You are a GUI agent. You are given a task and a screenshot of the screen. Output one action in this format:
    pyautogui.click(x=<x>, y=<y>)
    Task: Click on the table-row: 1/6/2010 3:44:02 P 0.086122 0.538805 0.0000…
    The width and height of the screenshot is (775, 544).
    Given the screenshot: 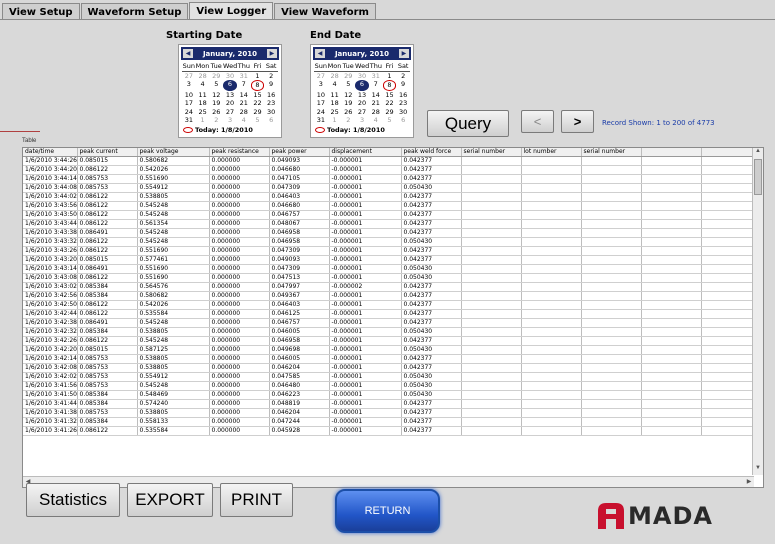 What is the action you would take?
    pyautogui.click(x=389, y=197)
    